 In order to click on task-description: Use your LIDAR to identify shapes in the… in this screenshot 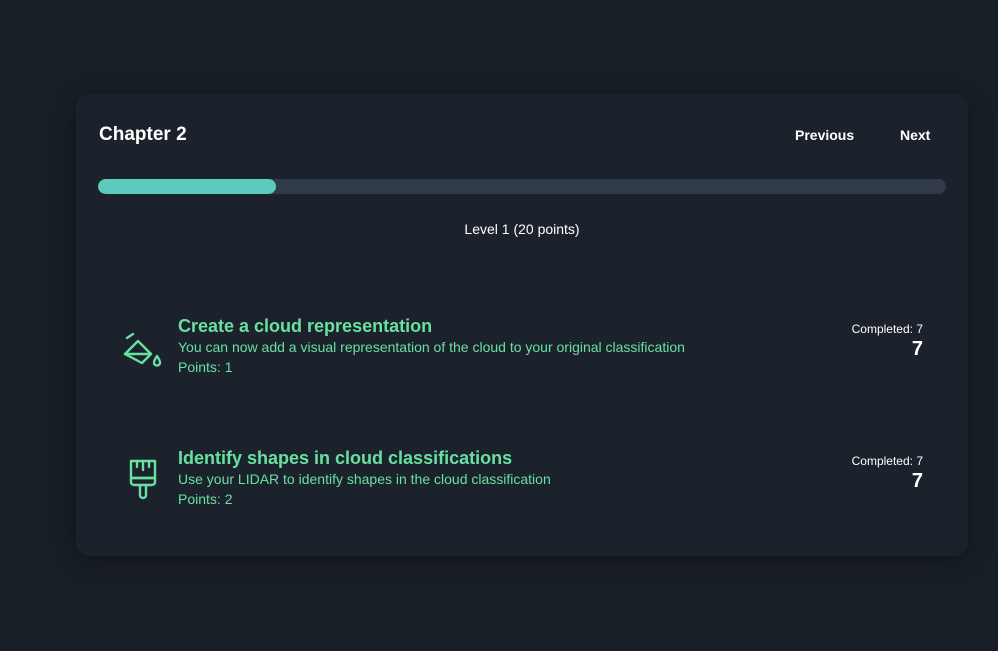, I will do `click(364, 479)`.